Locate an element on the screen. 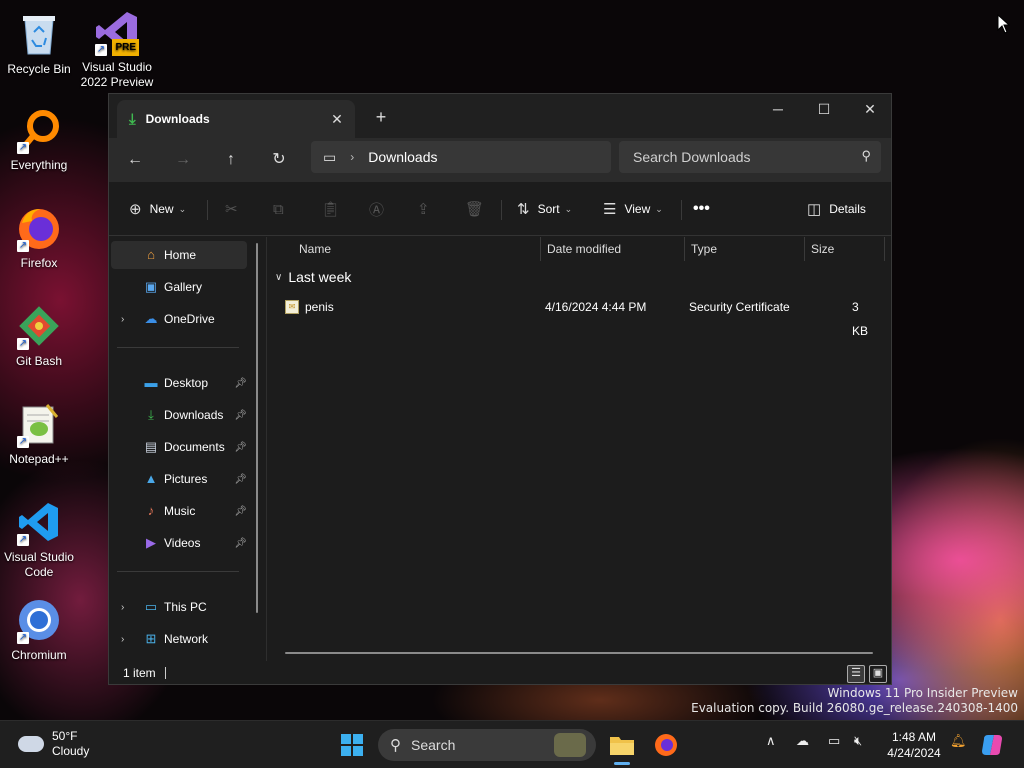  column-header-date-modified: Date modified is located at coordinates (584, 249).